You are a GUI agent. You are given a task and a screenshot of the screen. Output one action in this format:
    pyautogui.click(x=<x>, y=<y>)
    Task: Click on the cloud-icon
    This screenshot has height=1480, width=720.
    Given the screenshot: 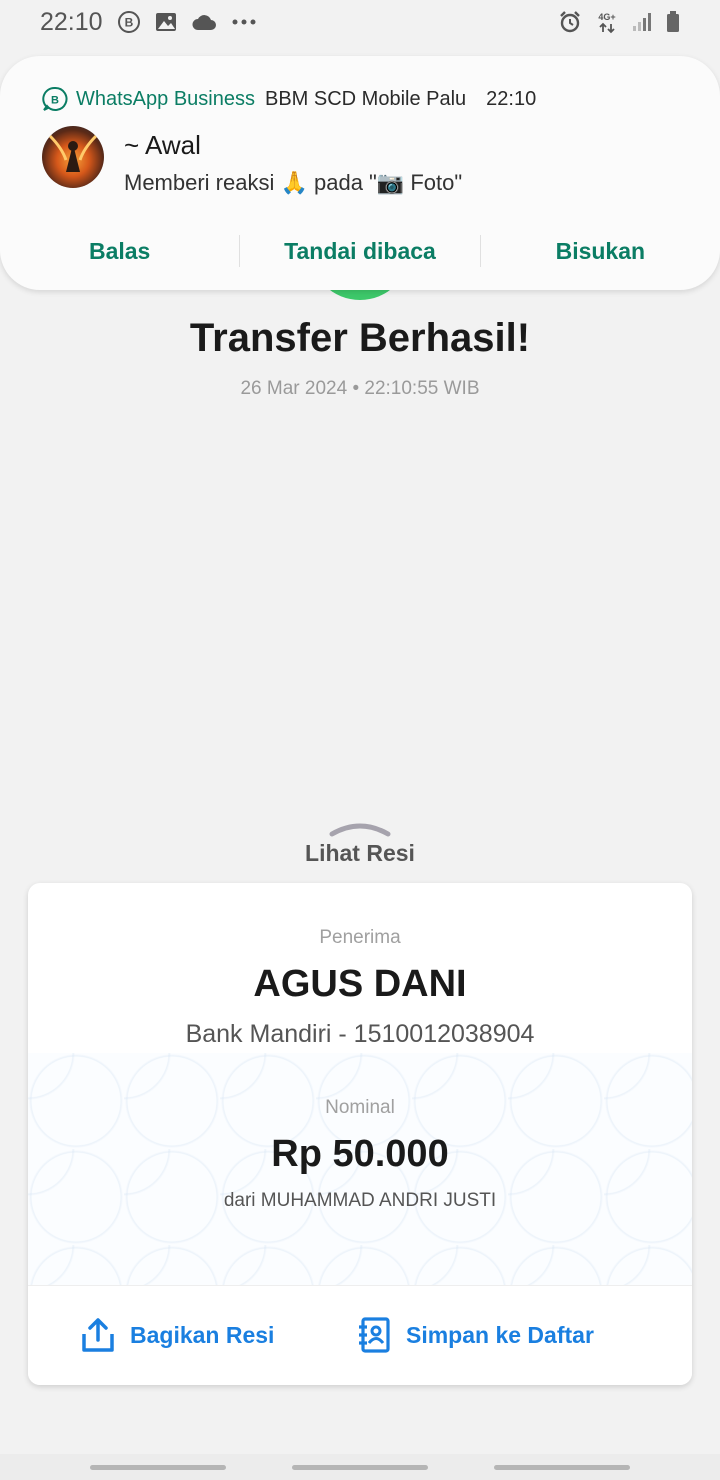 What is the action you would take?
    pyautogui.click(x=204, y=22)
    